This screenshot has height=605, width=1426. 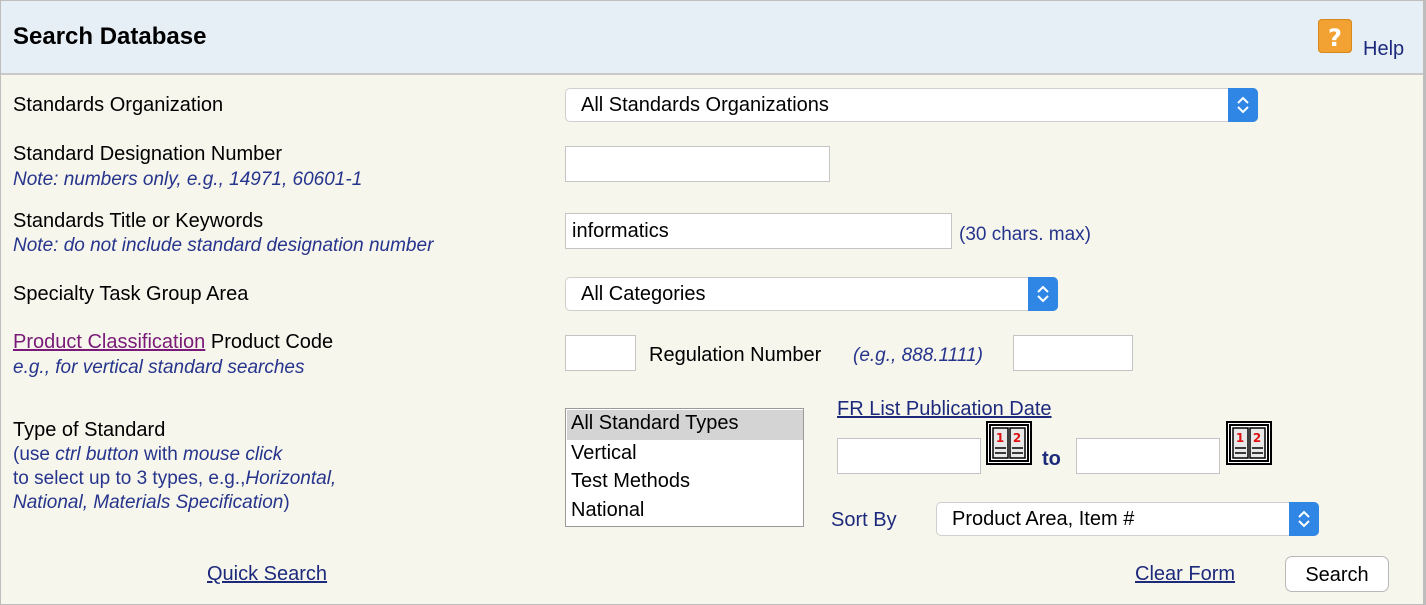 What do you see at coordinates (604, 453) in the screenshot?
I see `type-option: Vertical` at bounding box center [604, 453].